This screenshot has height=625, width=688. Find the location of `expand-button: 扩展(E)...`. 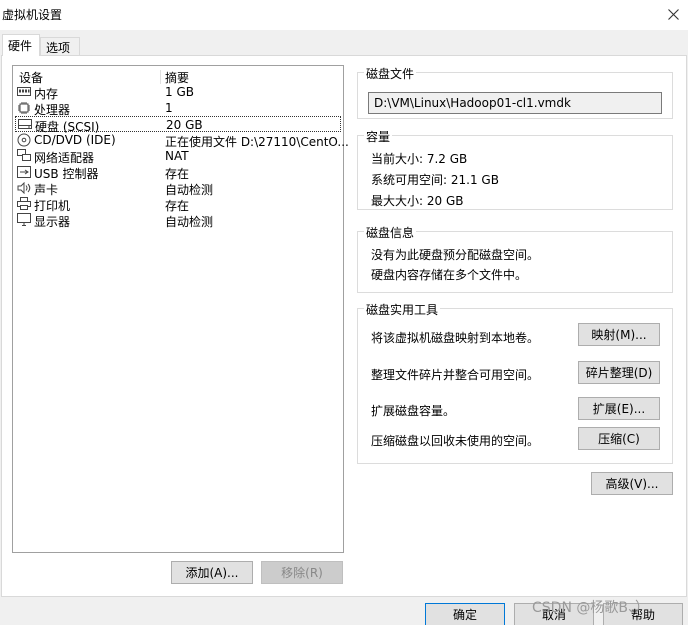

expand-button: 扩展(E)... is located at coordinates (619, 408).